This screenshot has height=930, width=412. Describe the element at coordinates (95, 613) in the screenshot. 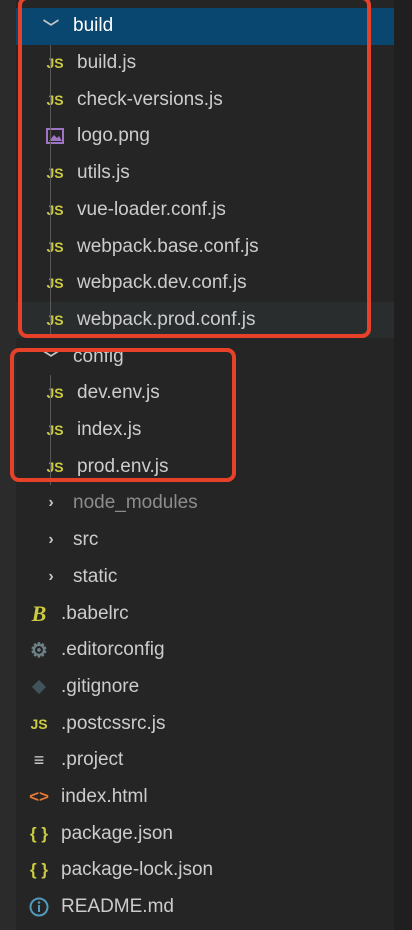

I see `file-label: .babelrc` at that location.